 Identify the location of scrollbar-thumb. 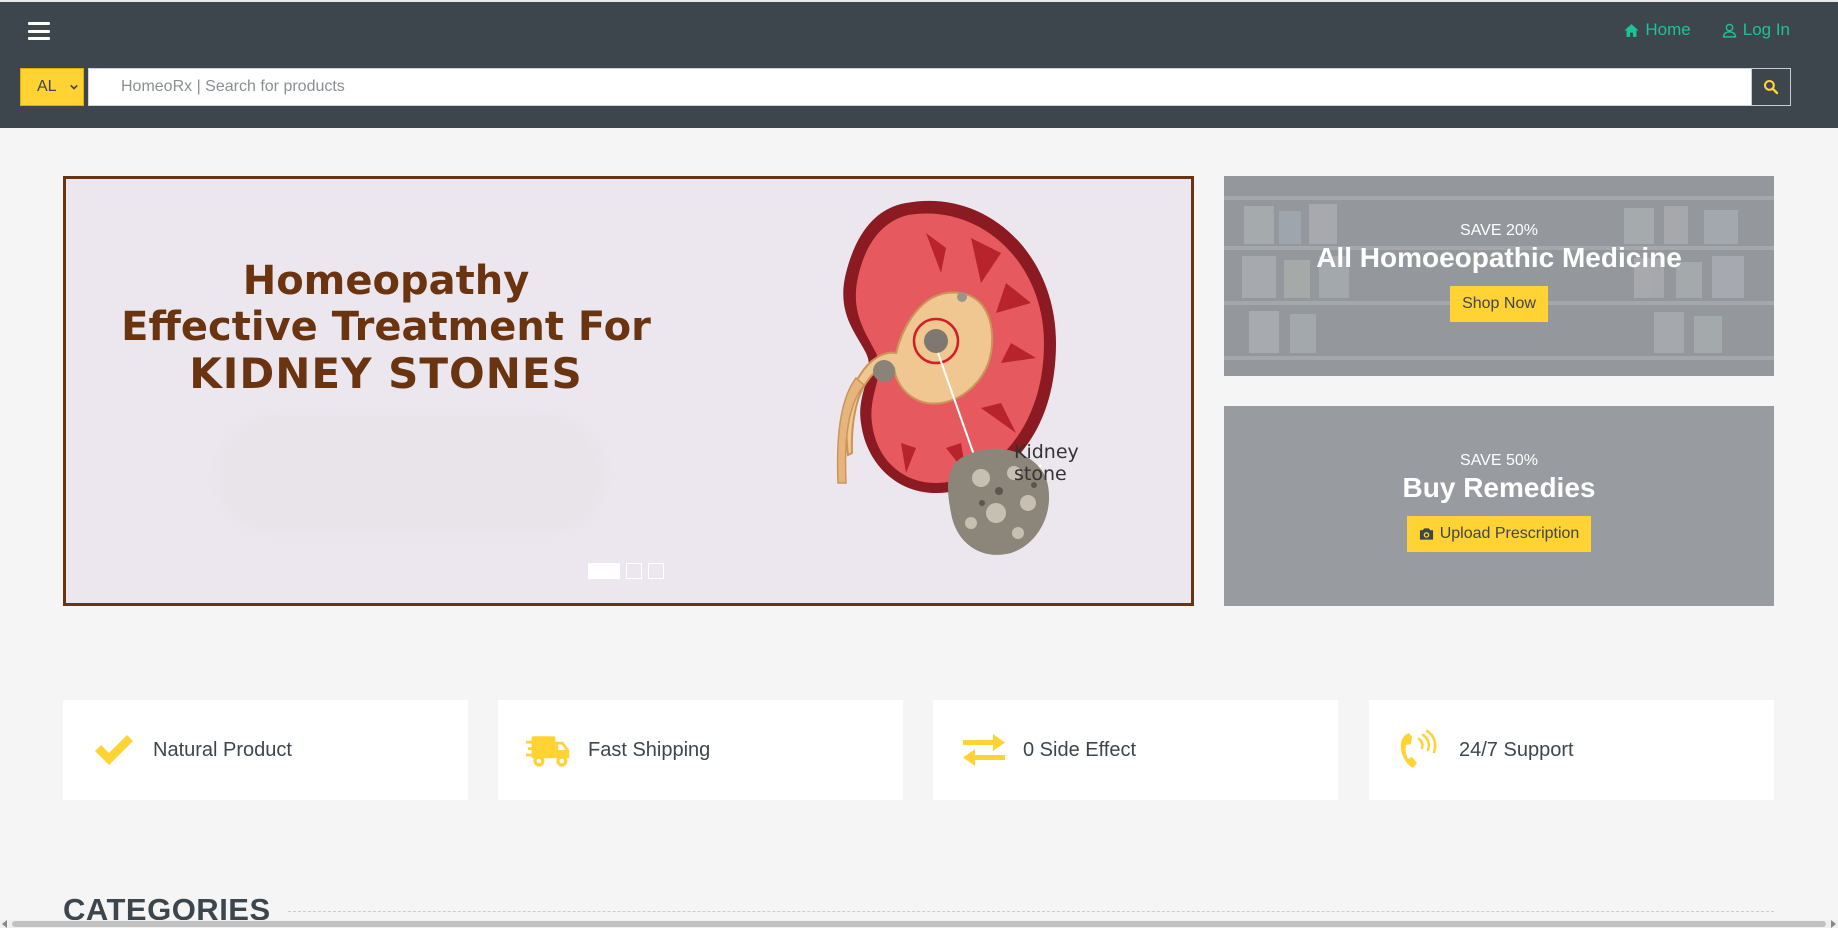
(919, 924).